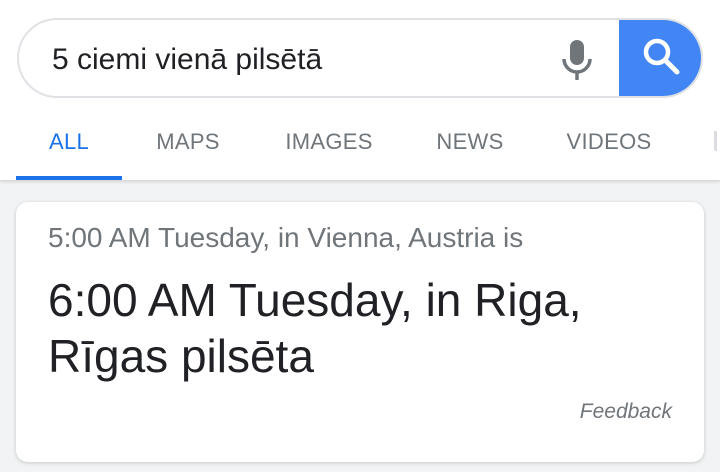 The image size is (720, 472). I want to click on search-button, so click(660, 58).